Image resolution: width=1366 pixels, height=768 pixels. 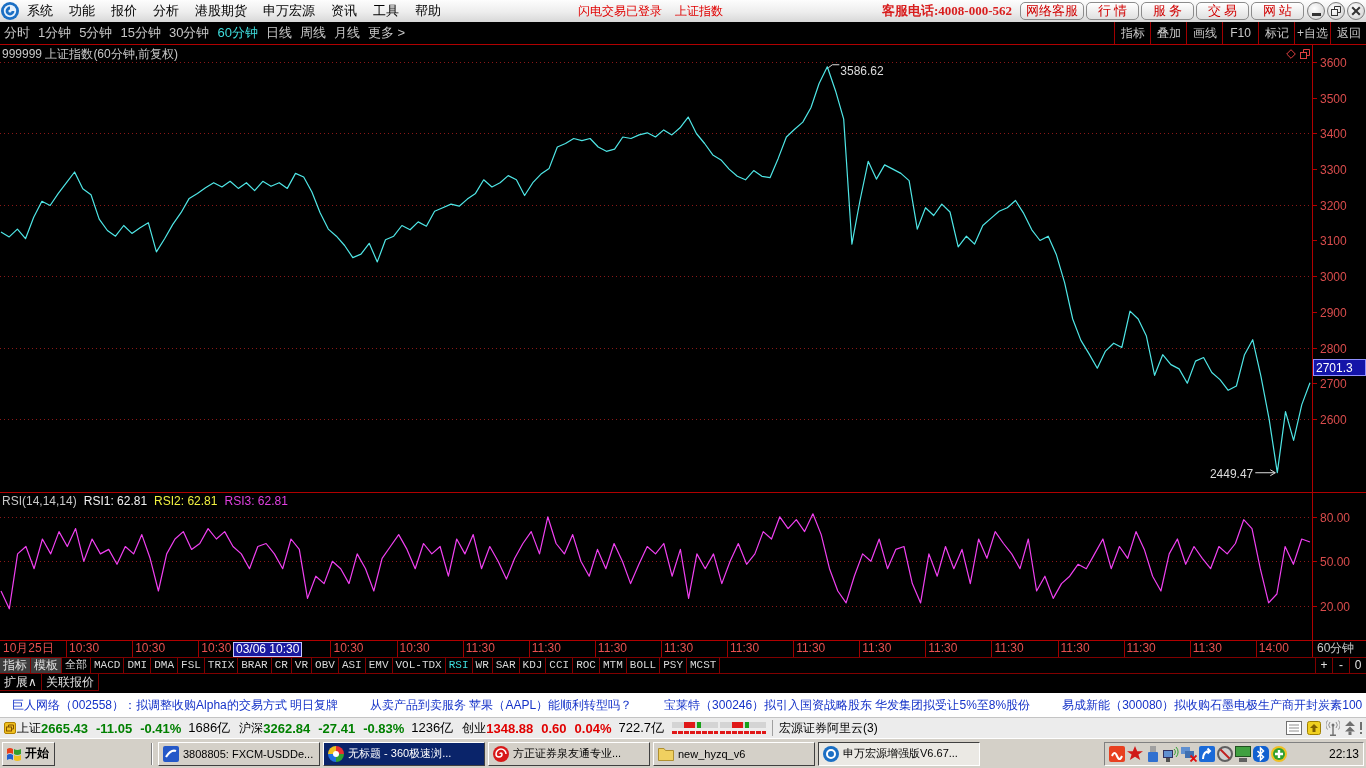 I want to click on toolbar-button: F10, so click(x=1240, y=33).